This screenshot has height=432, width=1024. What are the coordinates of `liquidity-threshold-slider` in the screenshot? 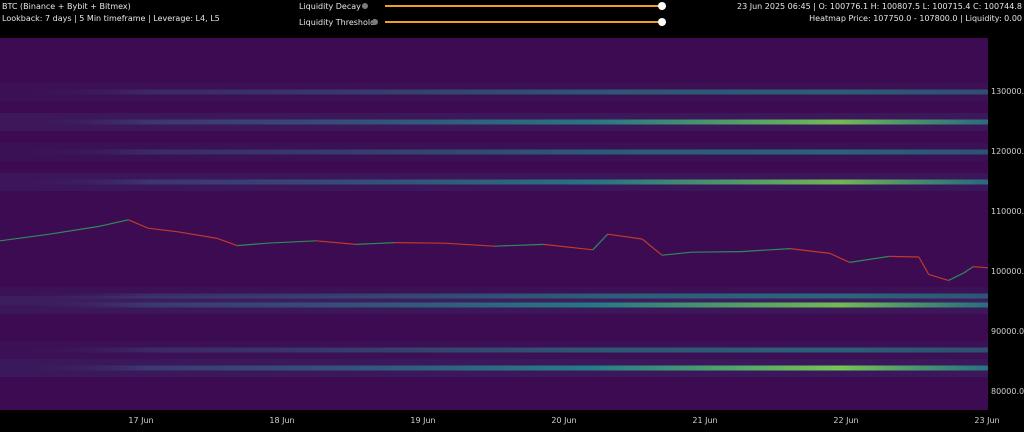 It's located at (523, 22).